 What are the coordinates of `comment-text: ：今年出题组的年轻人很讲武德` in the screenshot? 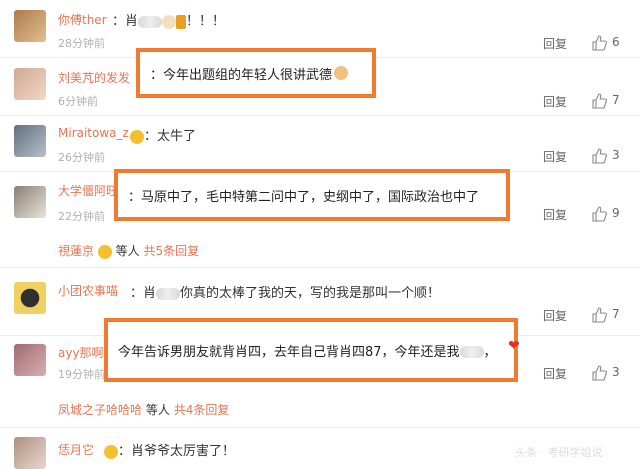 It's located at (241, 75).